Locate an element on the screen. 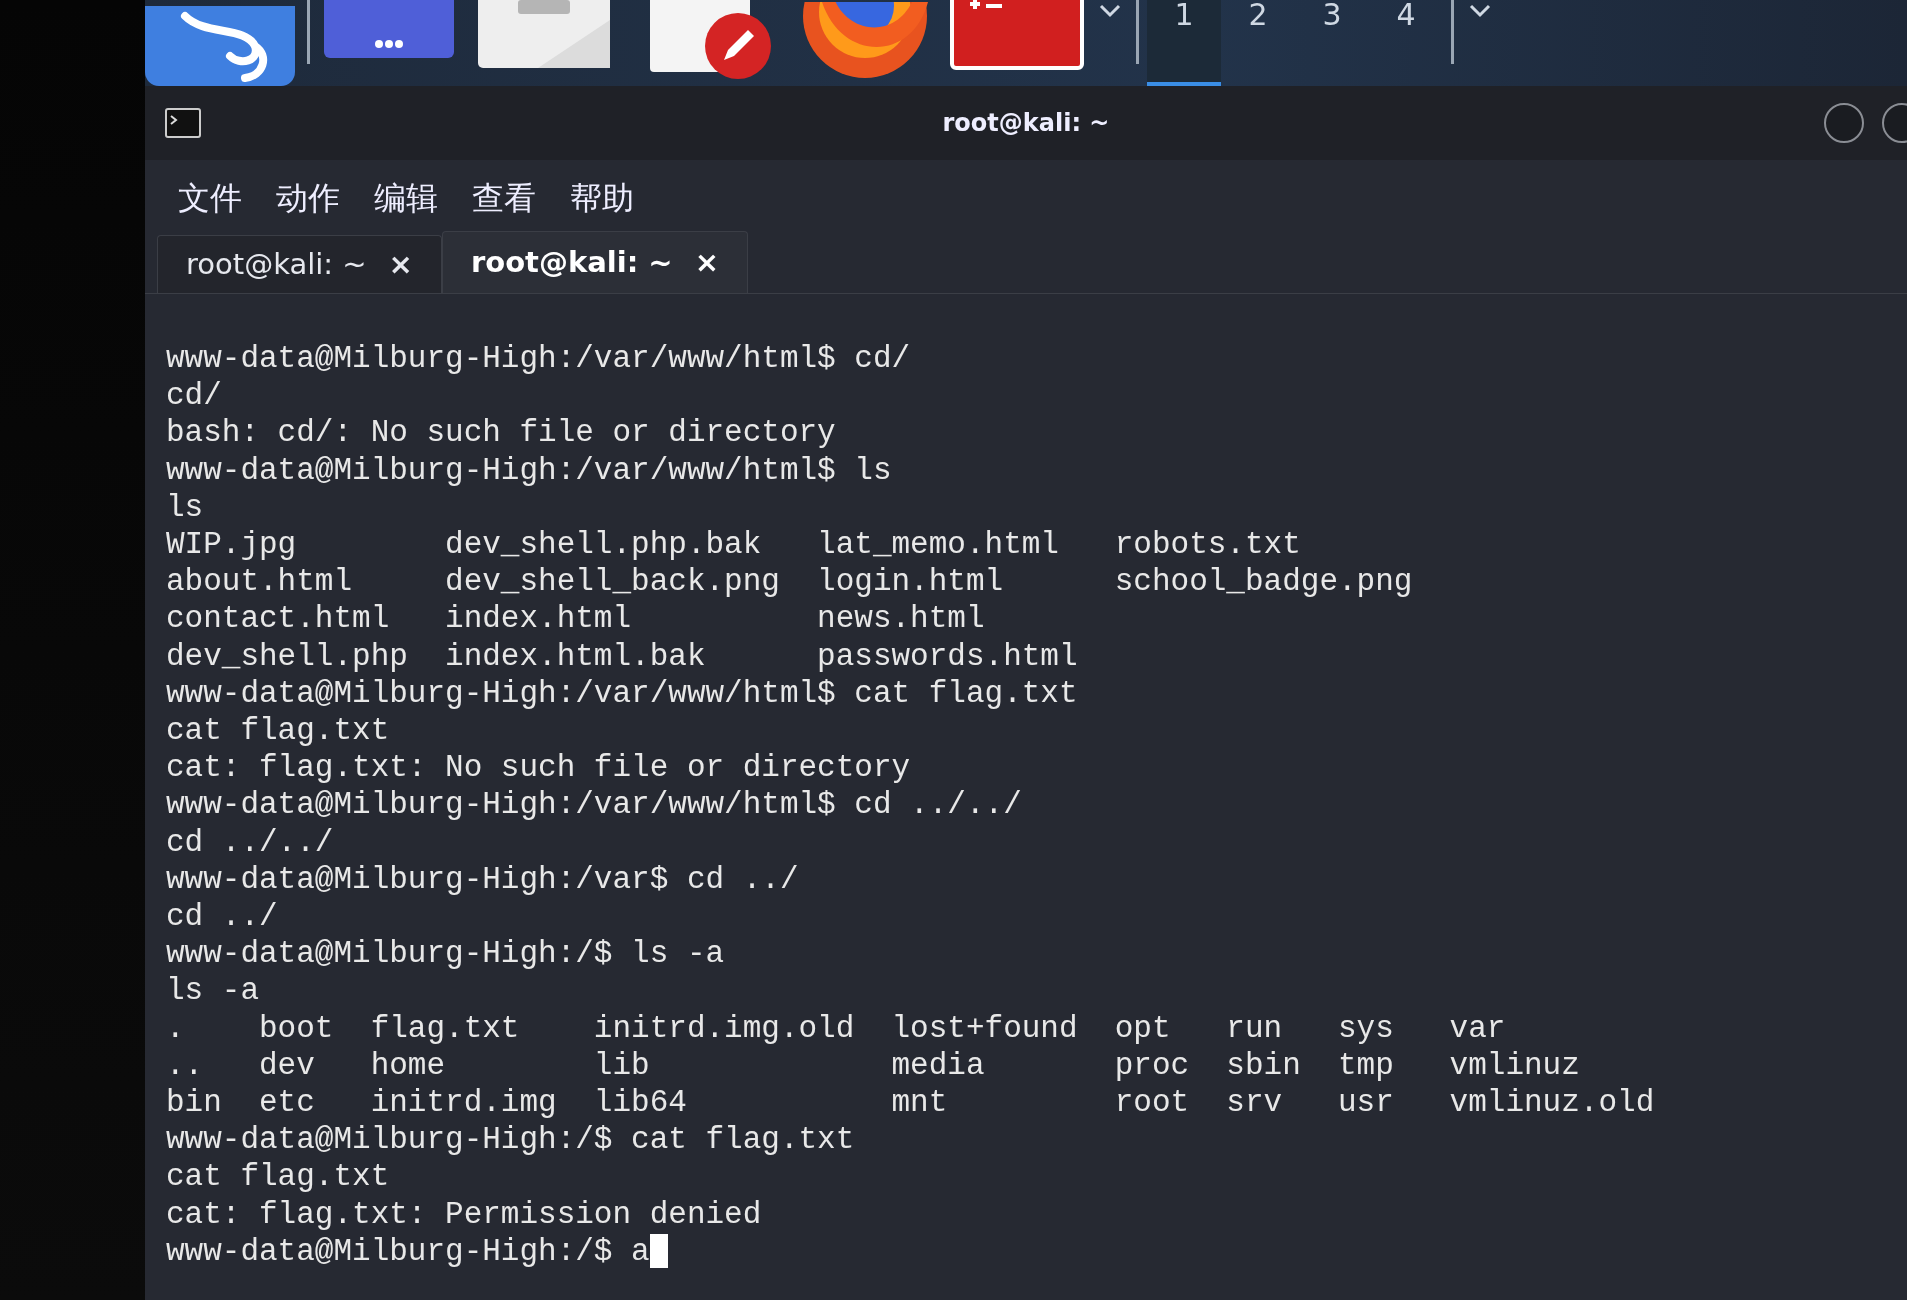 The width and height of the screenshot is (1907, 1300). app-menu-icon is located at coordinates (389, 30).